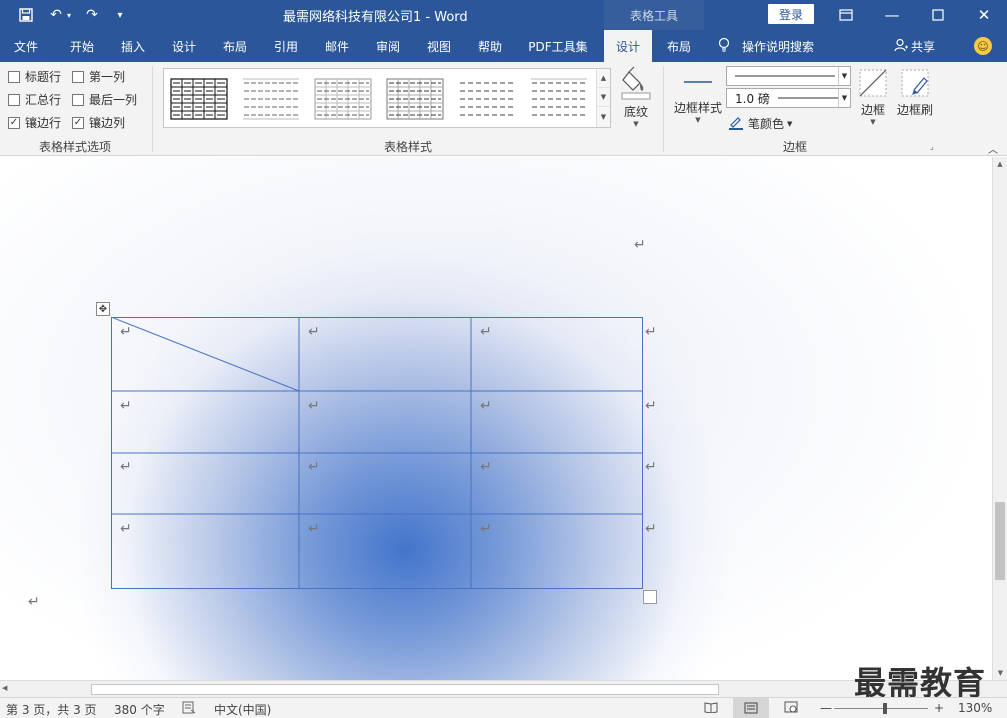 The height and width of the screenshot is (718, 1007). I want to click on read-mode-icon, so click(711, 708).